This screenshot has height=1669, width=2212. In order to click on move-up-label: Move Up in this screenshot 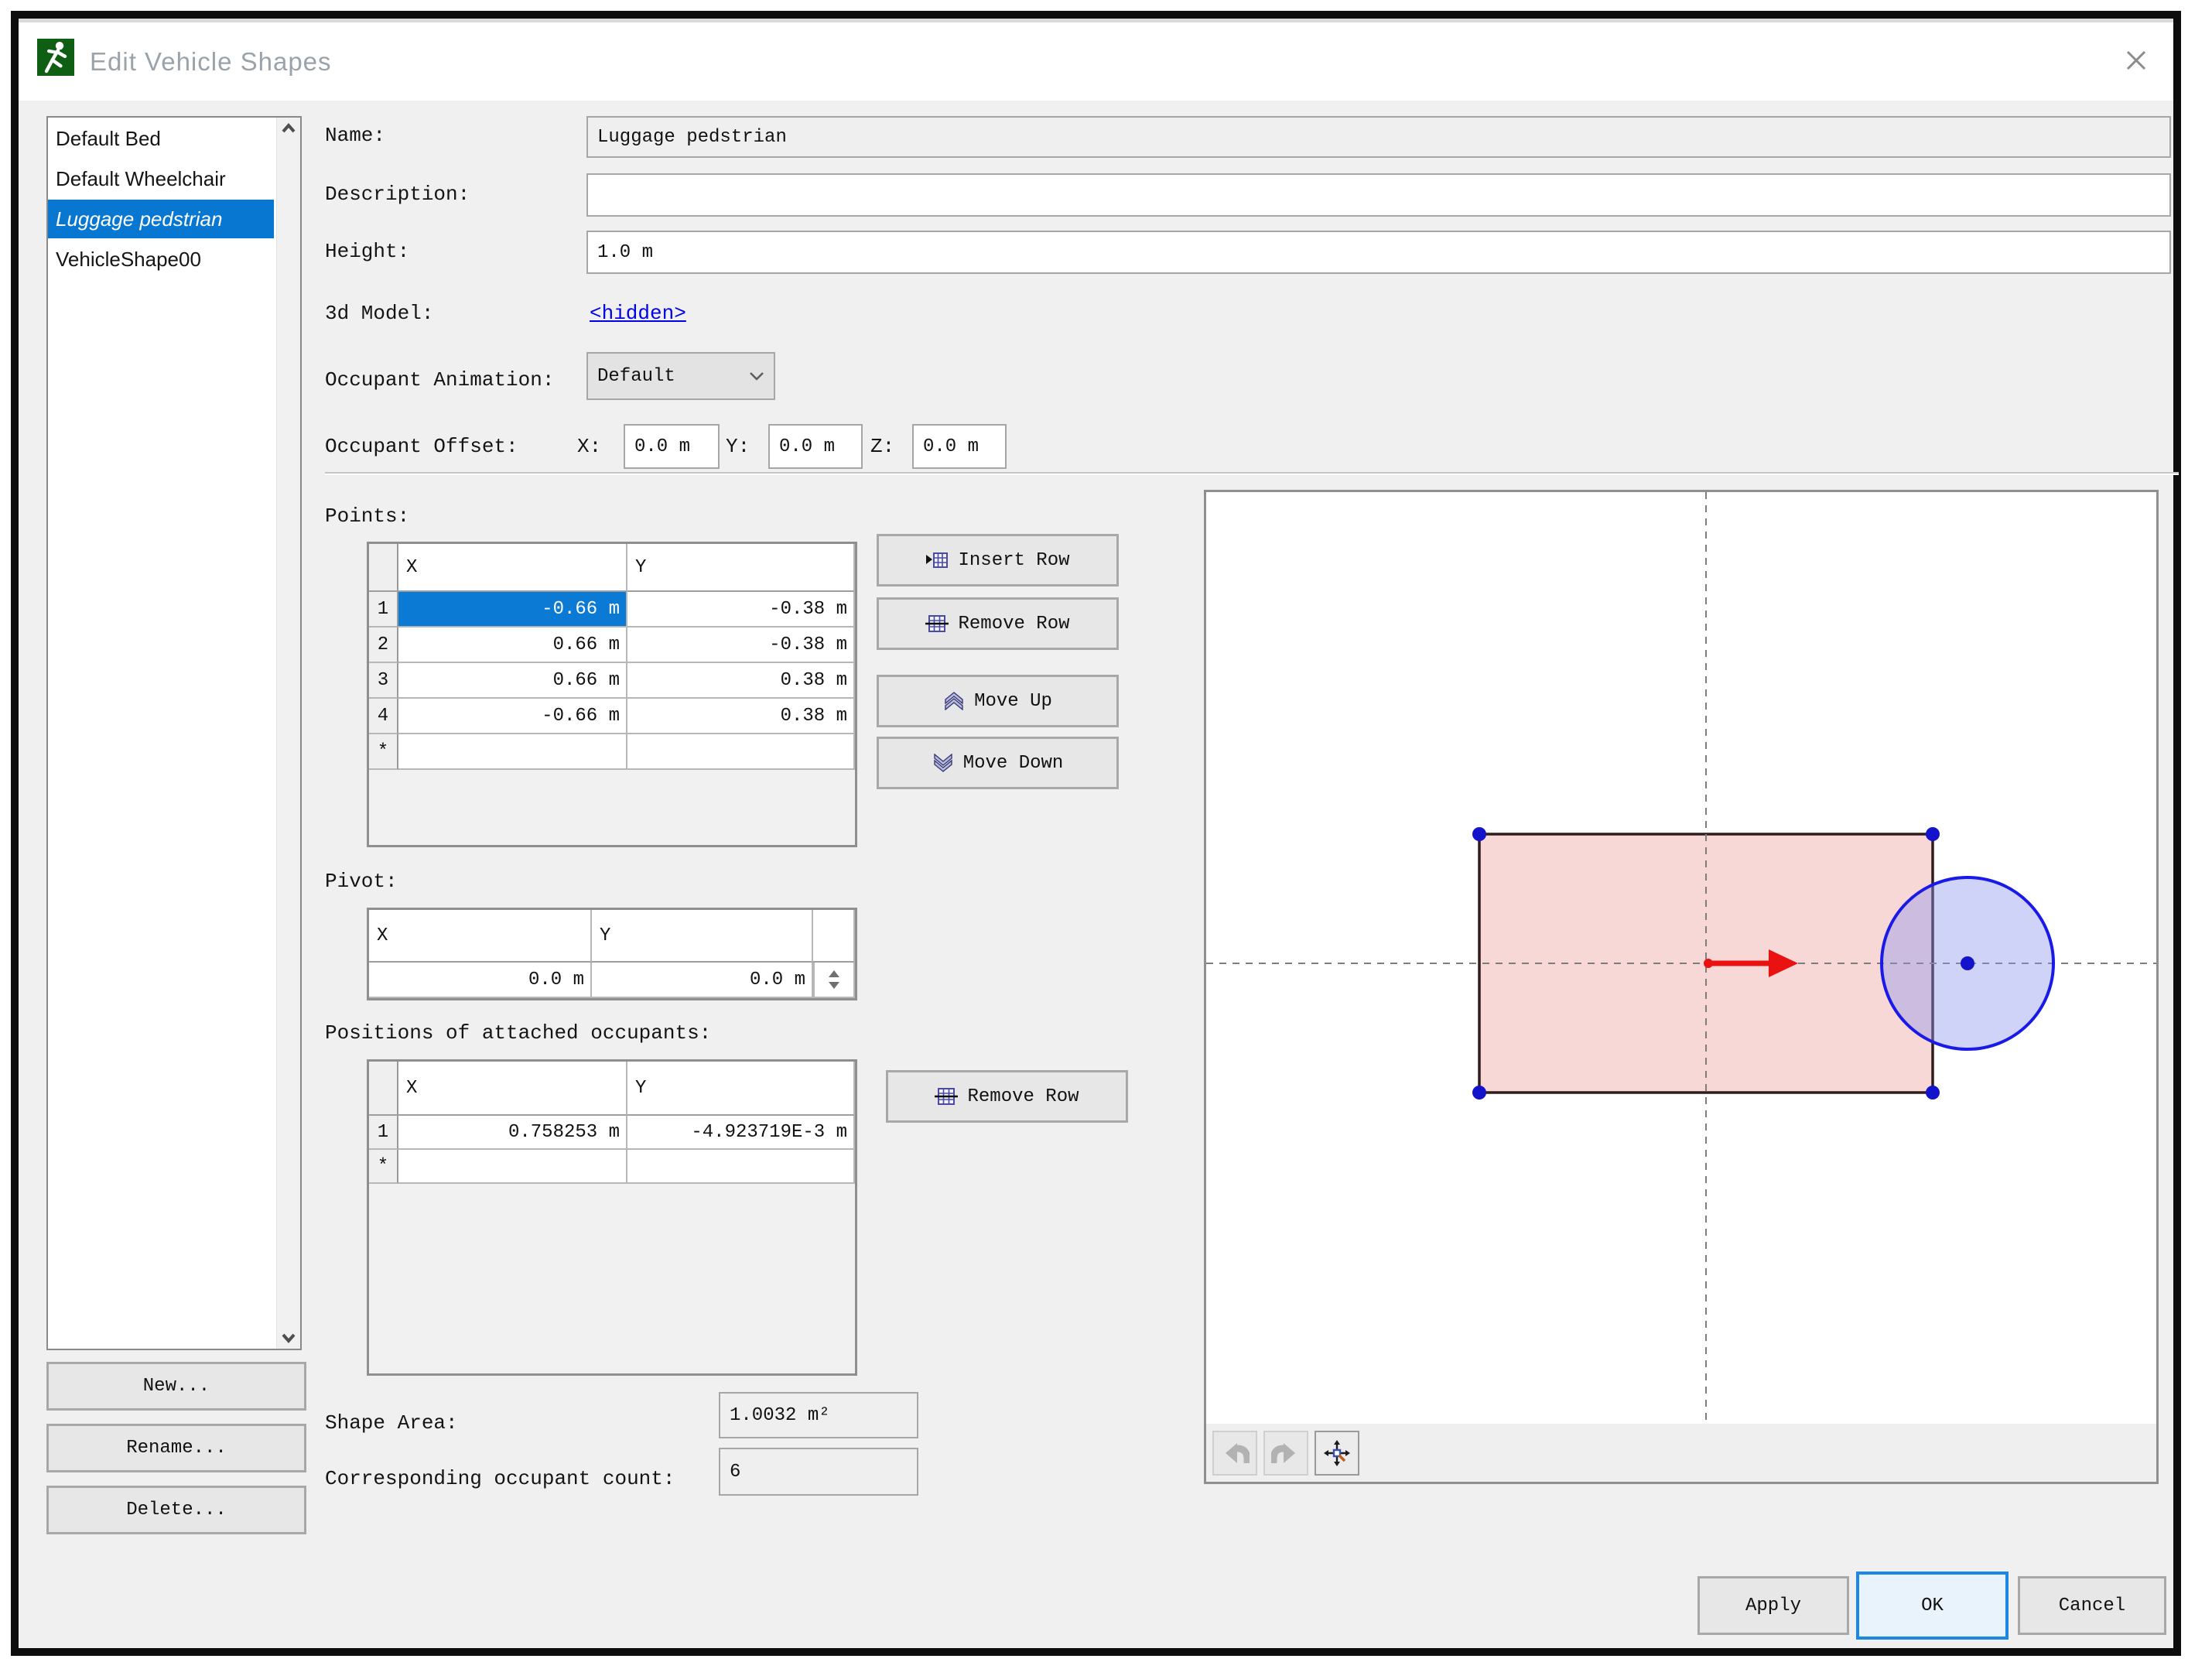, I will do `click(1013, 701)`.